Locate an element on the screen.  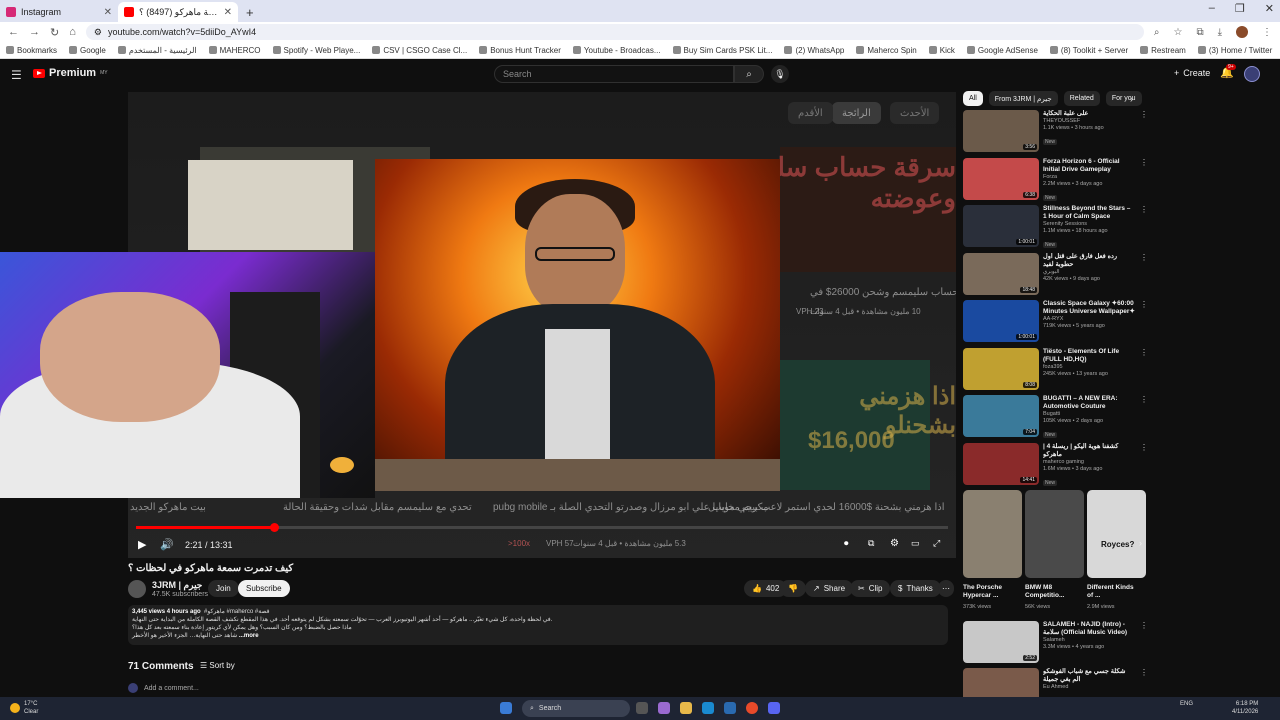
video-title: Tiësto - Elements Of Life (FULL HD,HQ) is located at coordinates (1089, 356).